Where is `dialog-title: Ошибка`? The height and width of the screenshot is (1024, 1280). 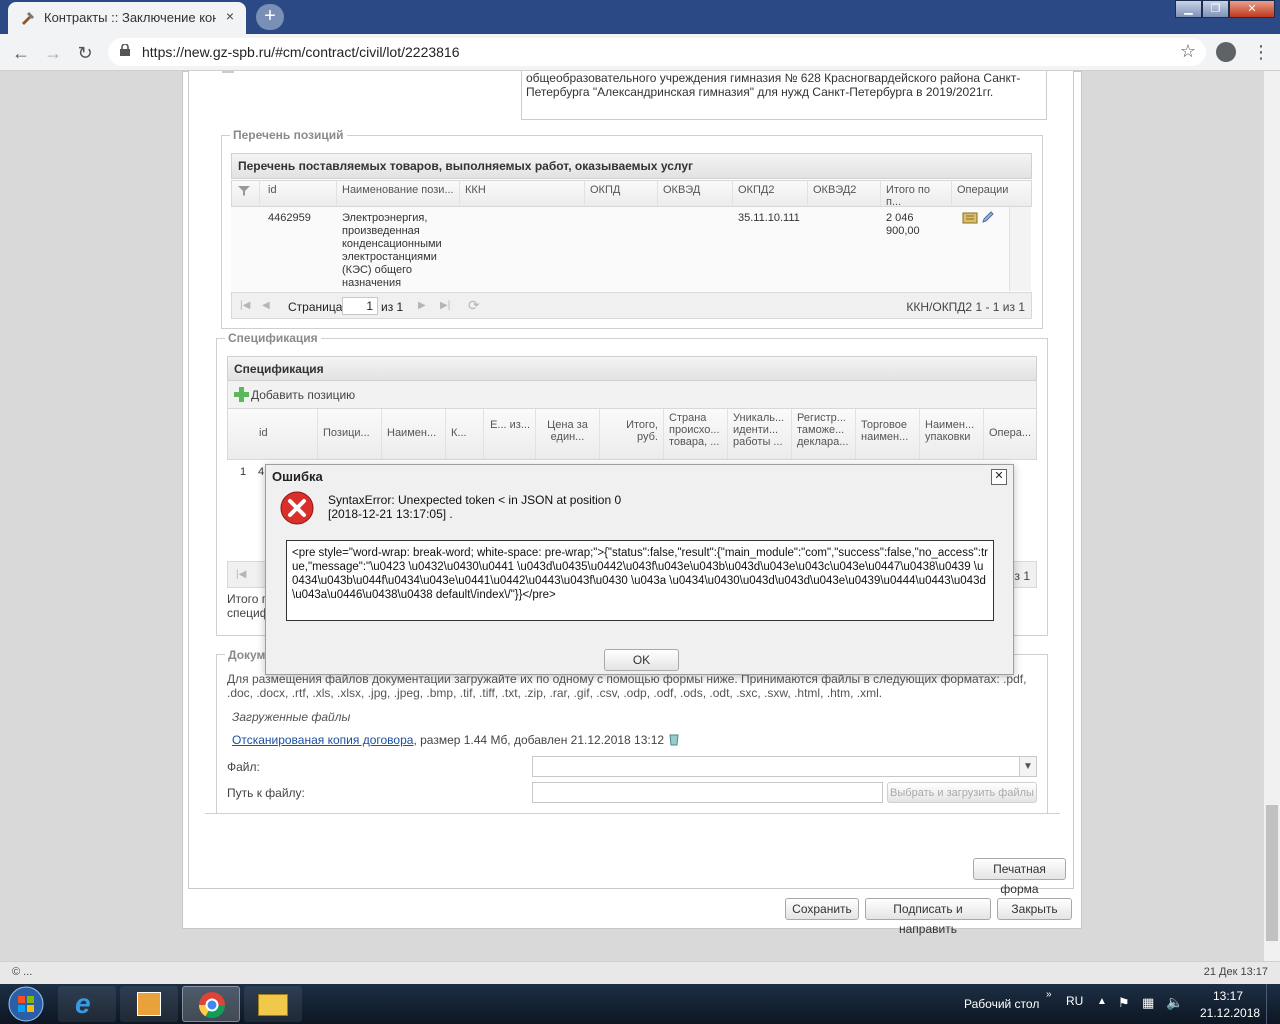 dialog-title: Ошибка is located at coordinates (297, 476).